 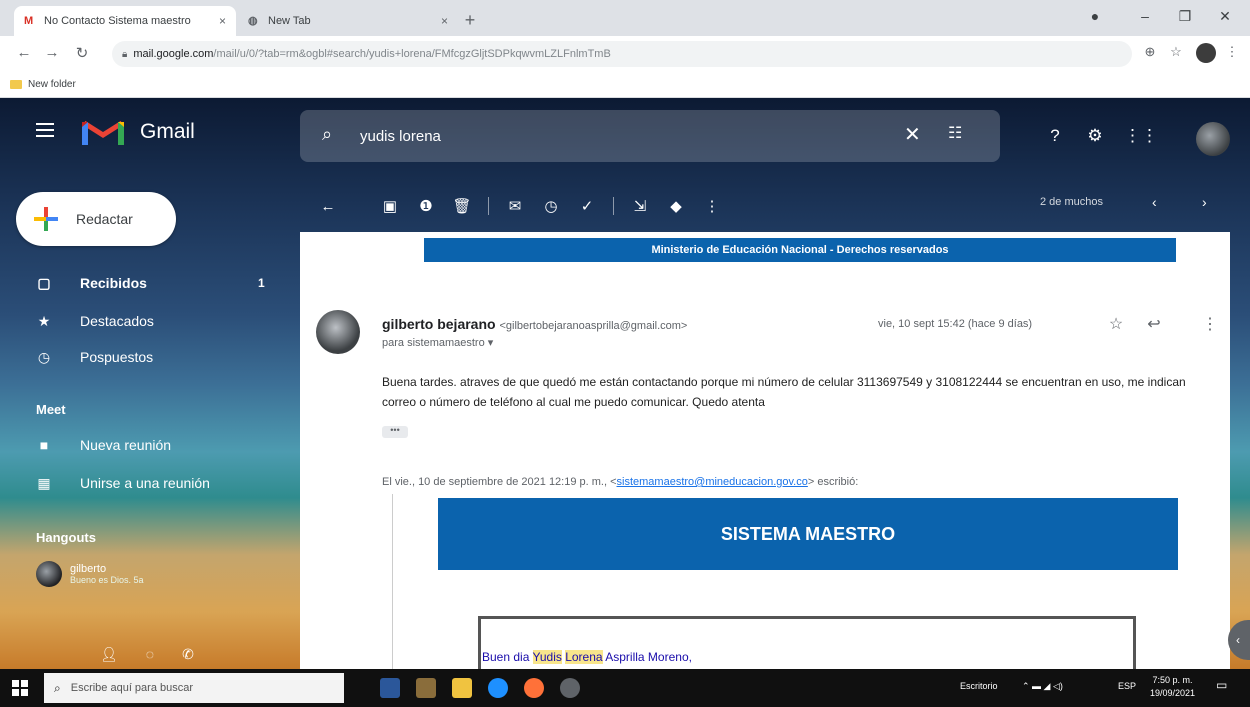 I want to click on taskbar-clock: 7:50 p. m. 19/09/2021, so click(x=1172, y=687).